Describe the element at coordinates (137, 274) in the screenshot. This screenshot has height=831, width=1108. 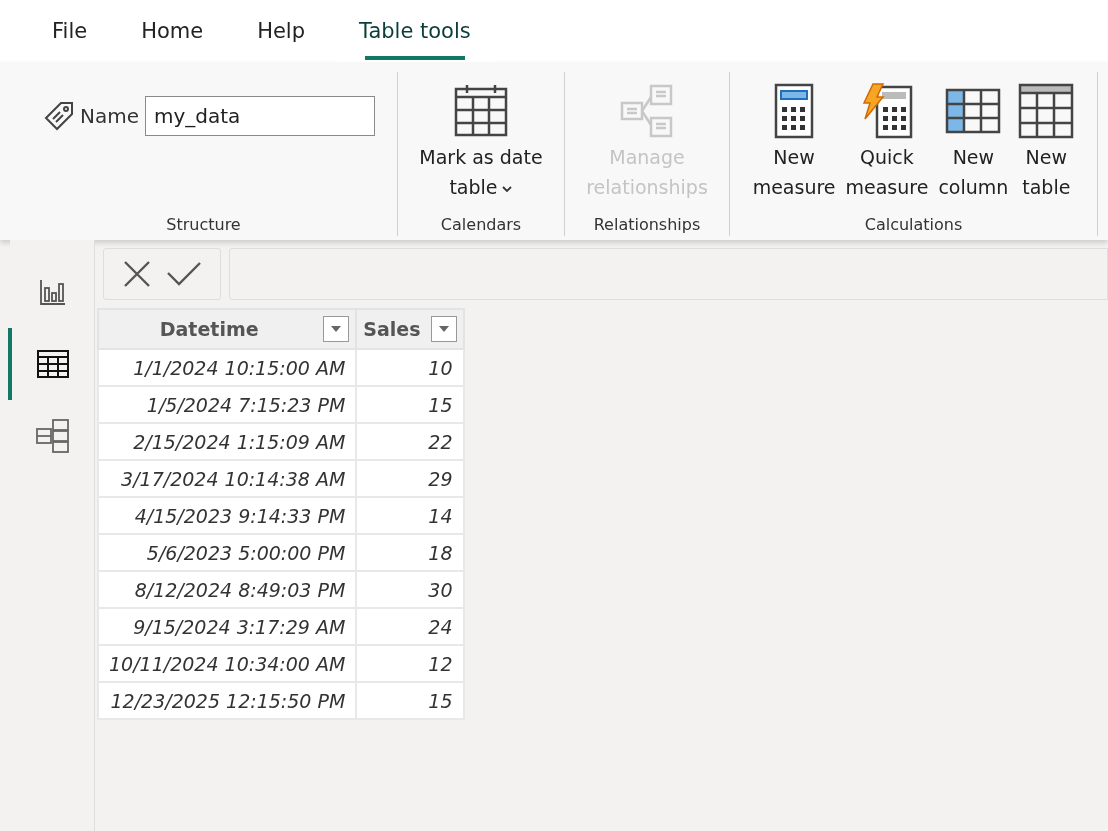
I see `cancel-icon` at that location.